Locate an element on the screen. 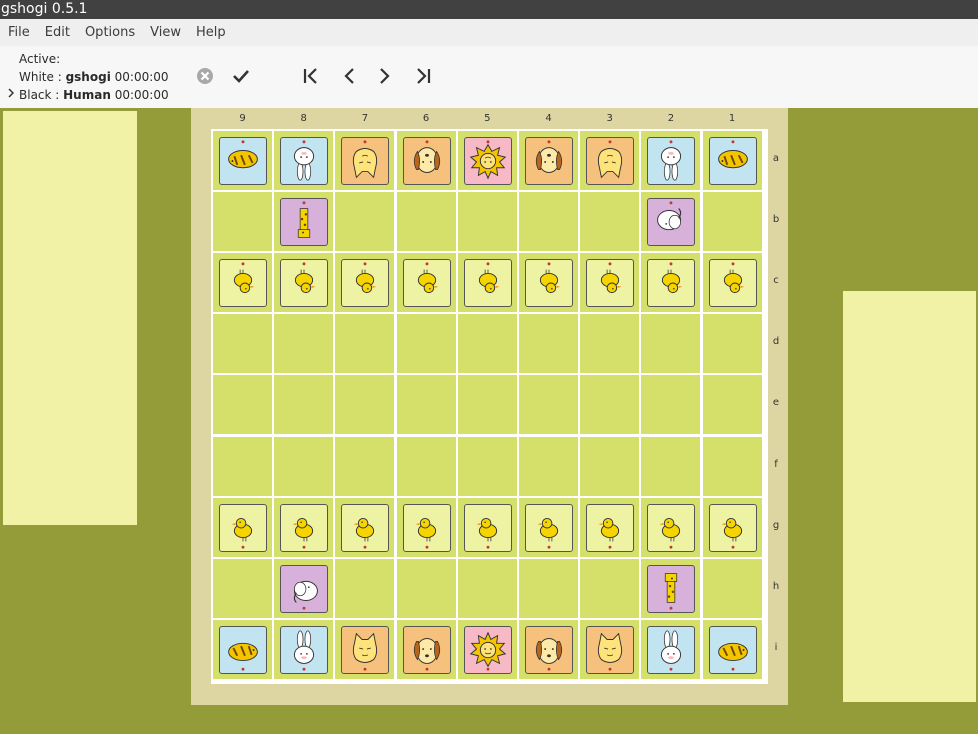 Image resolution: width=978 pixels, height=734 pixels. go-forward-button is located at coordinates (385, 76).